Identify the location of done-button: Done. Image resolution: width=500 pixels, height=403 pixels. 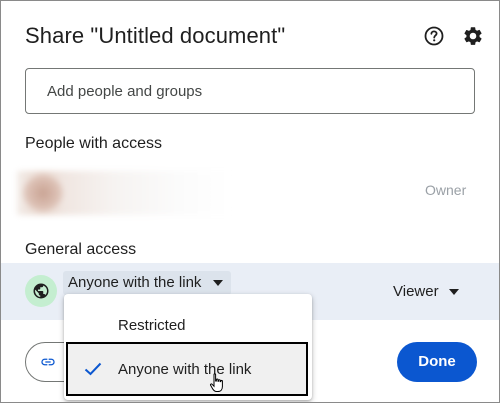
(437, 362).